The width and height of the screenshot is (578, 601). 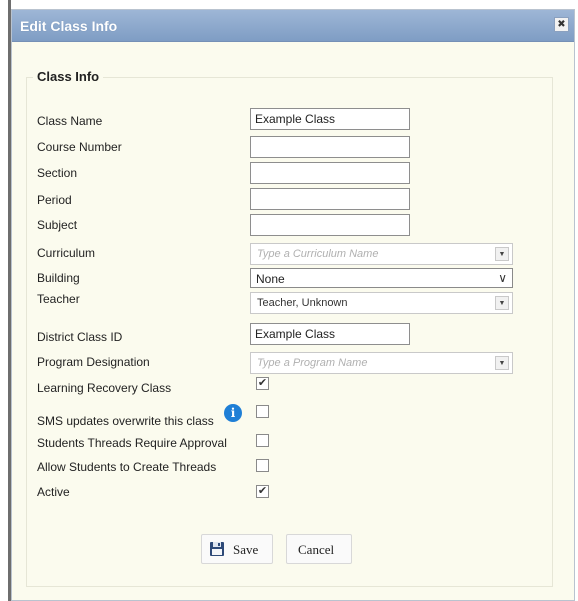 What do you see at coordinates (57, 173) in the screenshot?
I see `section-label: Section` at bounding box center [57, 173].